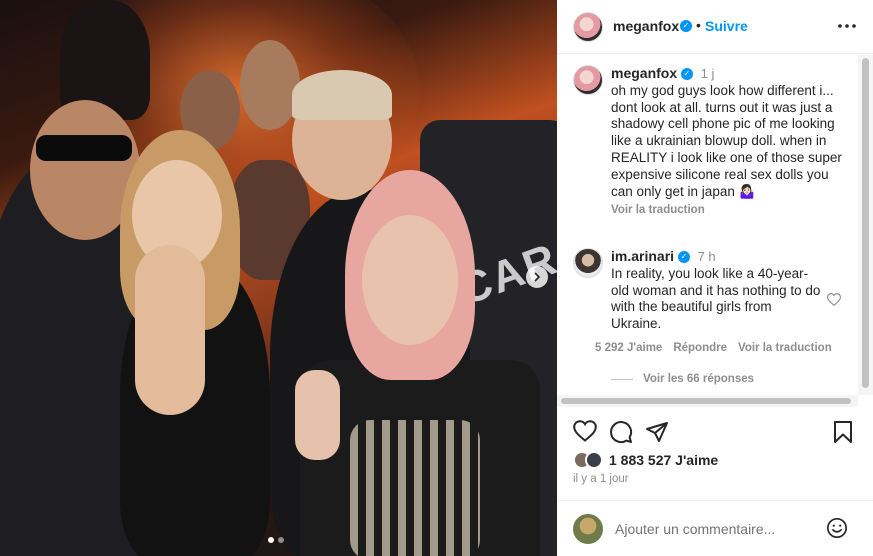  Describe the element at coordinates (415, 488) in the screenshot. I see `skeleton-print` at that location.